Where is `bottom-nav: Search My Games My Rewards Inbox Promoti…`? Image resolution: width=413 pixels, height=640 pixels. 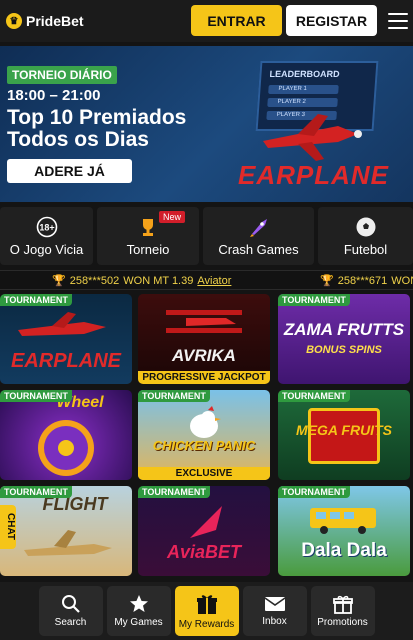
bottom-nav: Search My Games My Rewards Inbox Promoti… is located at coordinates (206, 611).